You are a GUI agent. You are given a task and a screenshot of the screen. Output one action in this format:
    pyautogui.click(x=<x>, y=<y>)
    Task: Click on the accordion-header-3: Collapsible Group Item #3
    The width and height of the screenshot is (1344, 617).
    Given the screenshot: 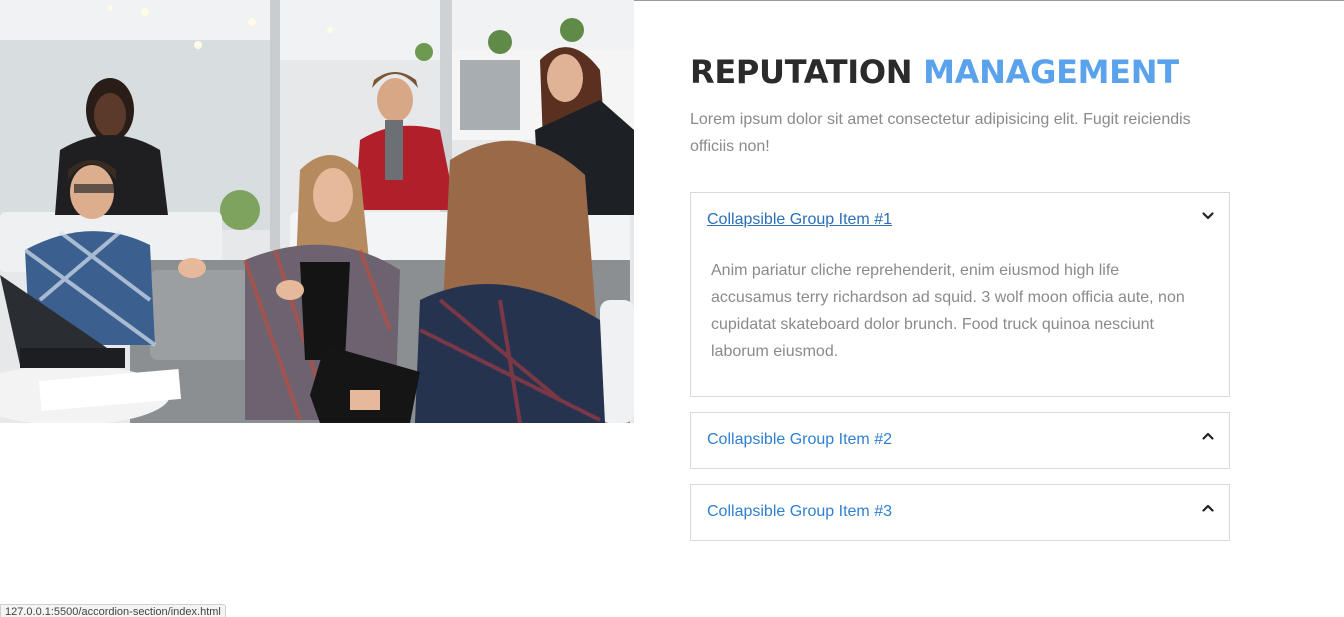 What is the action you would take?
    pyautogui.click(x=960, y=512)
    